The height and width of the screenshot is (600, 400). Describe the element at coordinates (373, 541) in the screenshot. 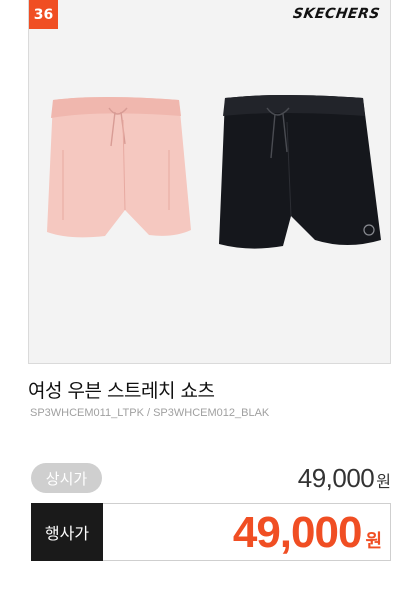

I see `sale-price-unit: 원` at that location.